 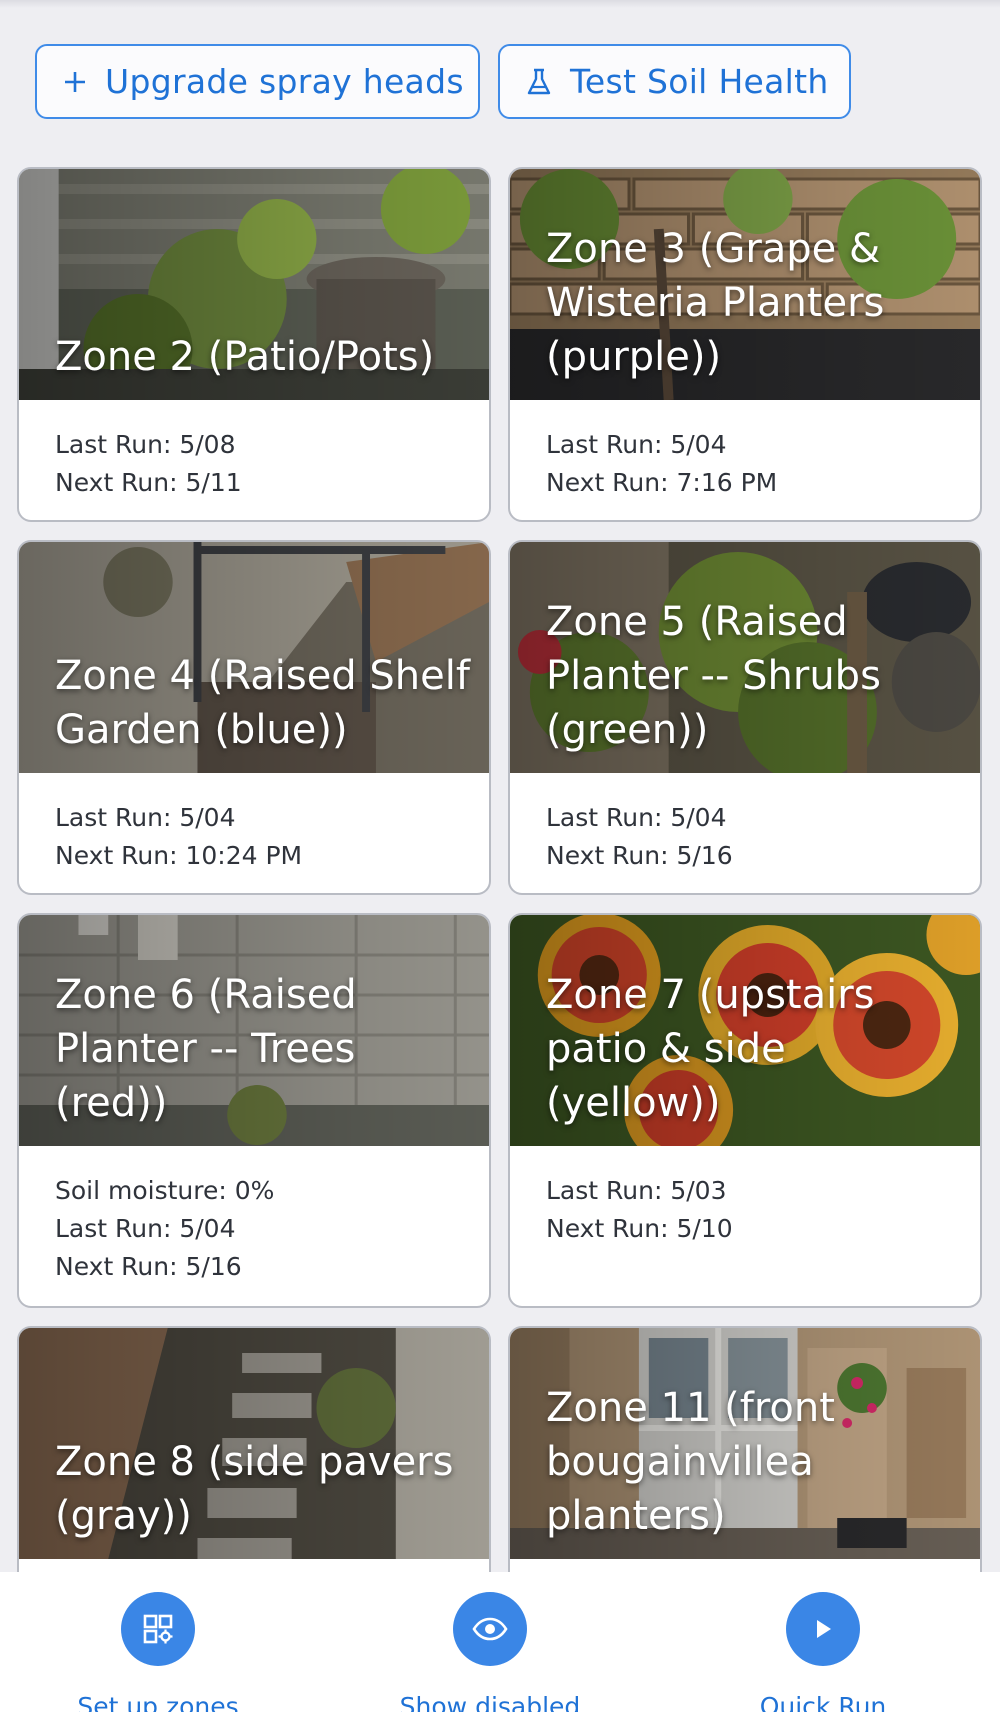 What do you see at coordinates (254, 1489) in the screenshot?
I see `zone-title: Zone 8 (side pavers (gray))` at bounding box center [254, 1489].